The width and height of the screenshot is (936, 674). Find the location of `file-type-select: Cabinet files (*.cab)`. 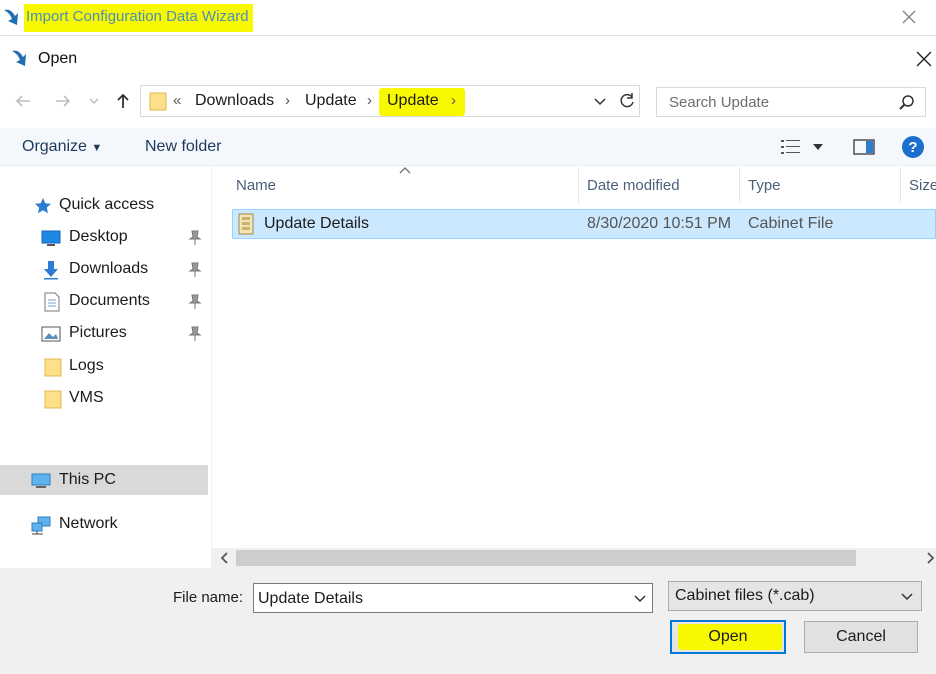

file-type-select: Cabinet files (*.cab) is located at coordinates (795, 596).